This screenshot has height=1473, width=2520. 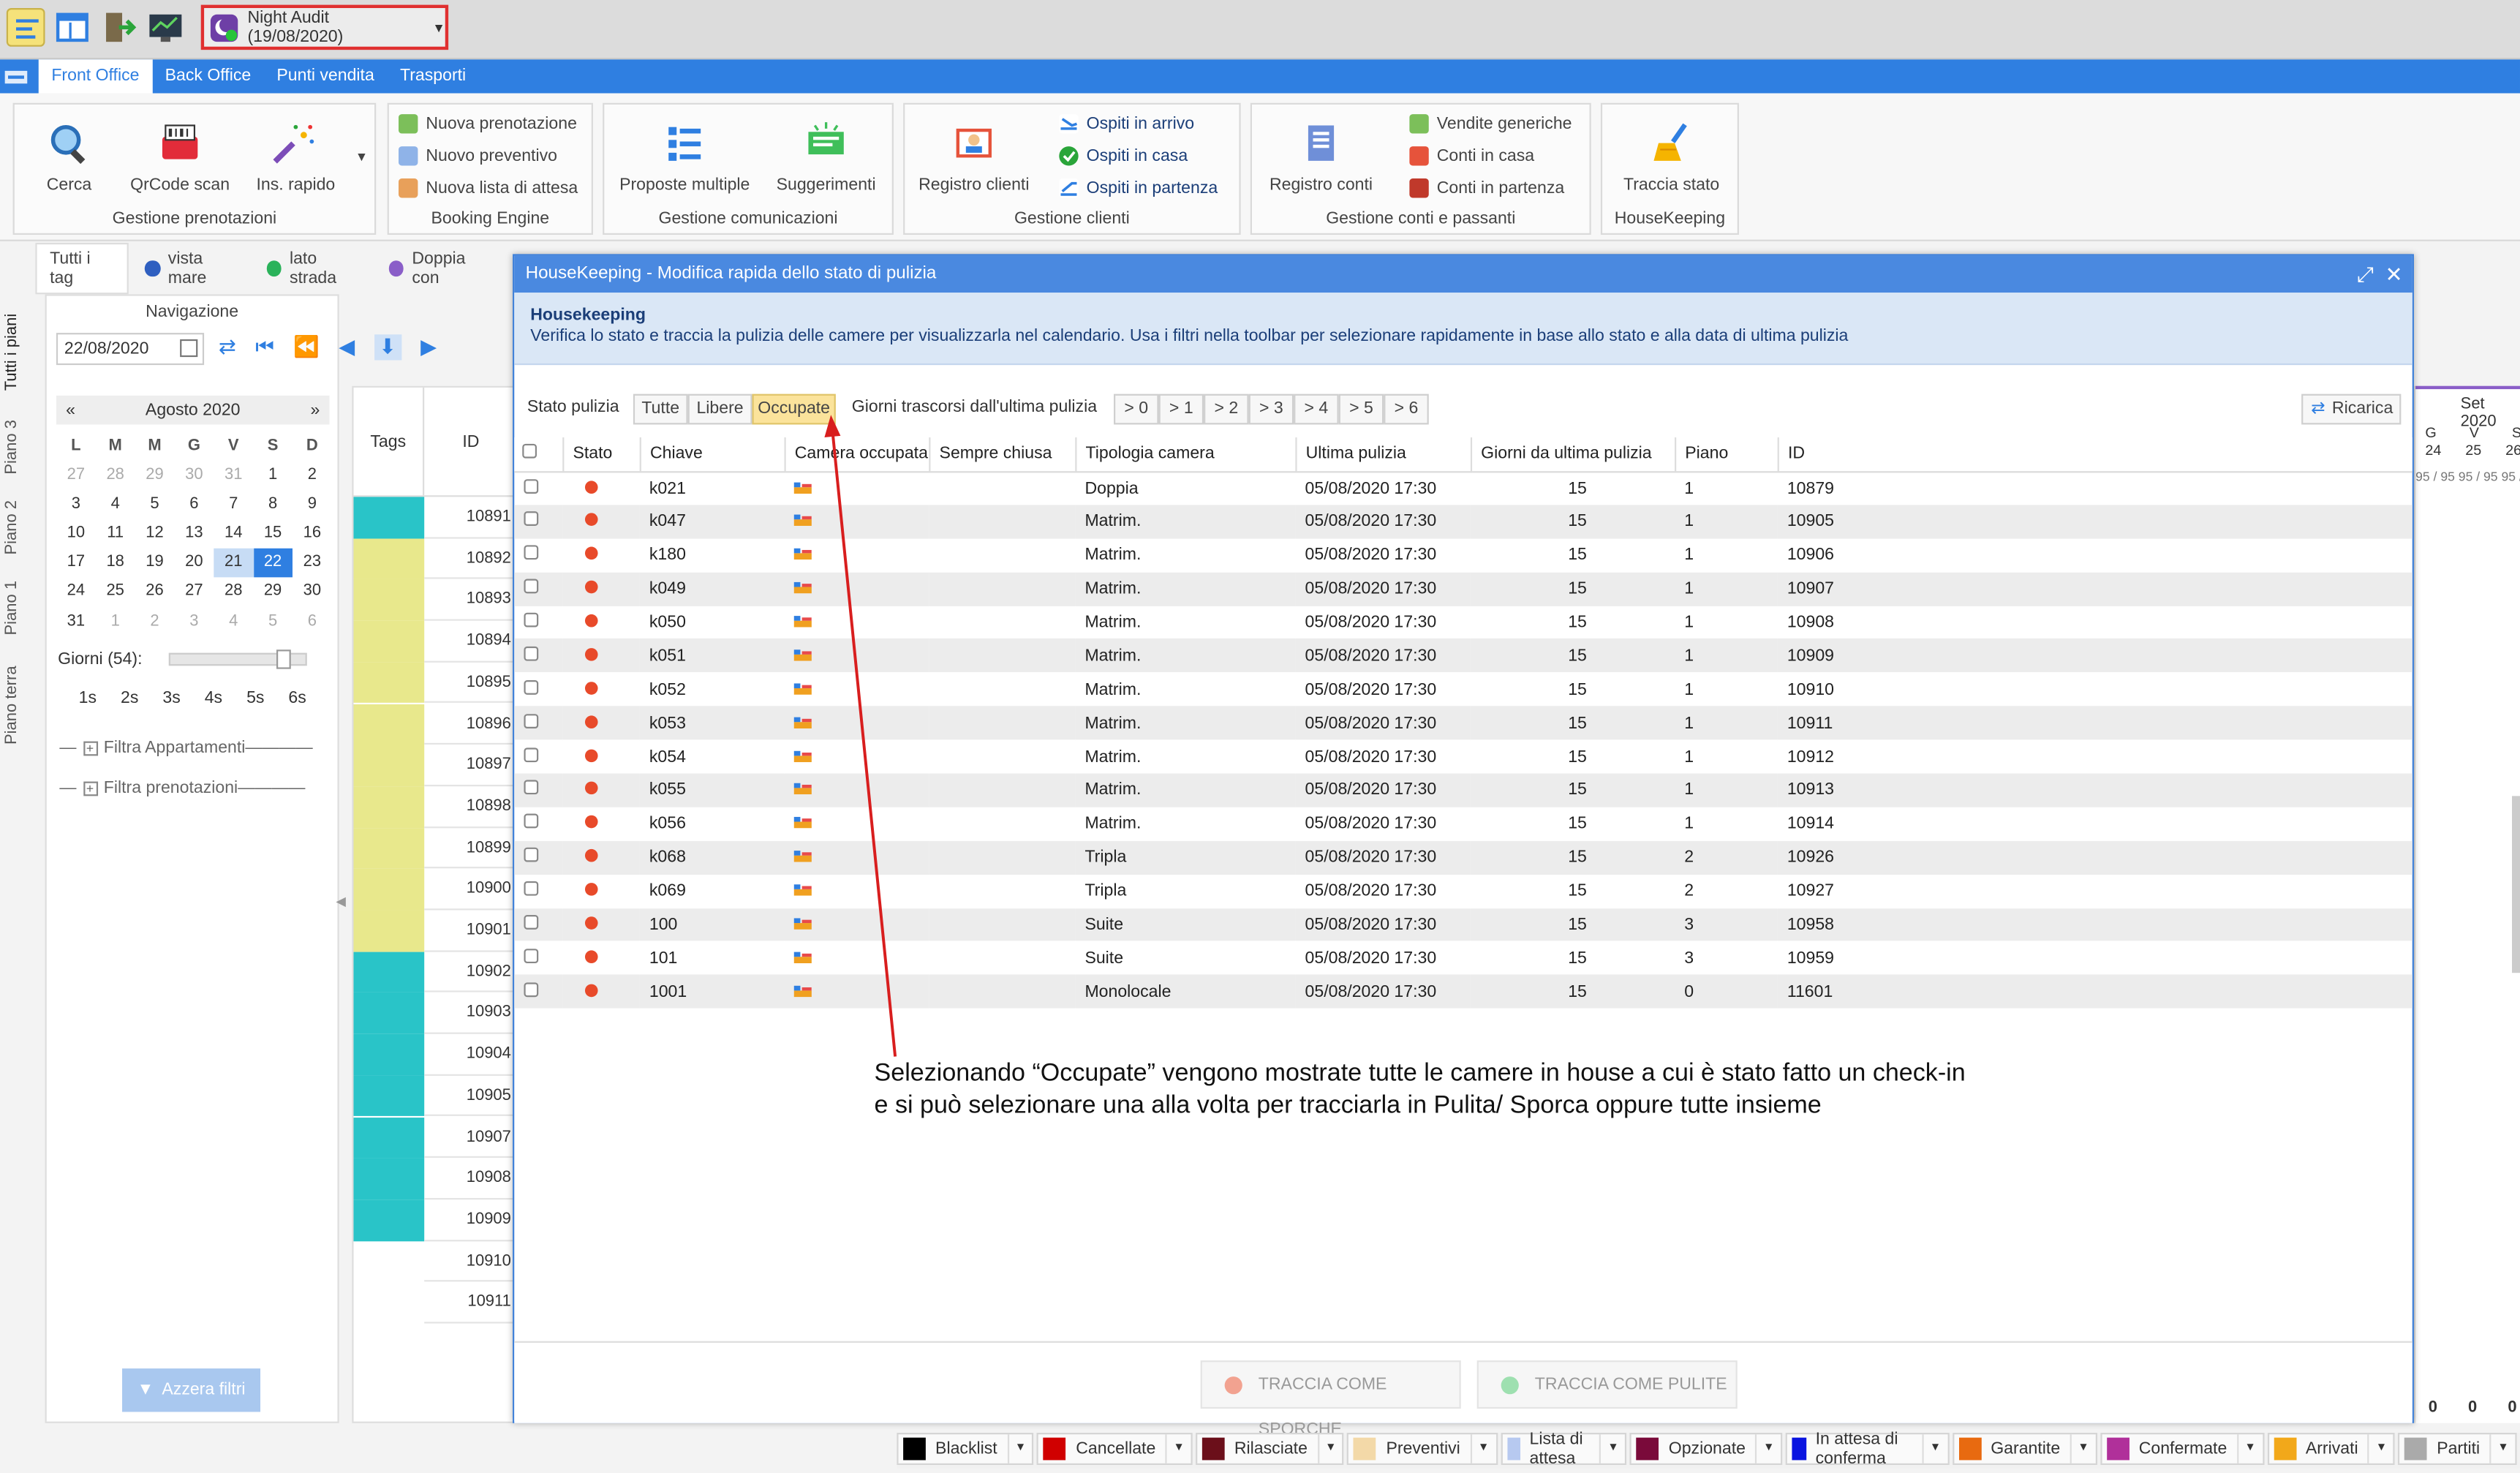 I want to click on legend-label: Garantite, so click(x=2026, y=1449).